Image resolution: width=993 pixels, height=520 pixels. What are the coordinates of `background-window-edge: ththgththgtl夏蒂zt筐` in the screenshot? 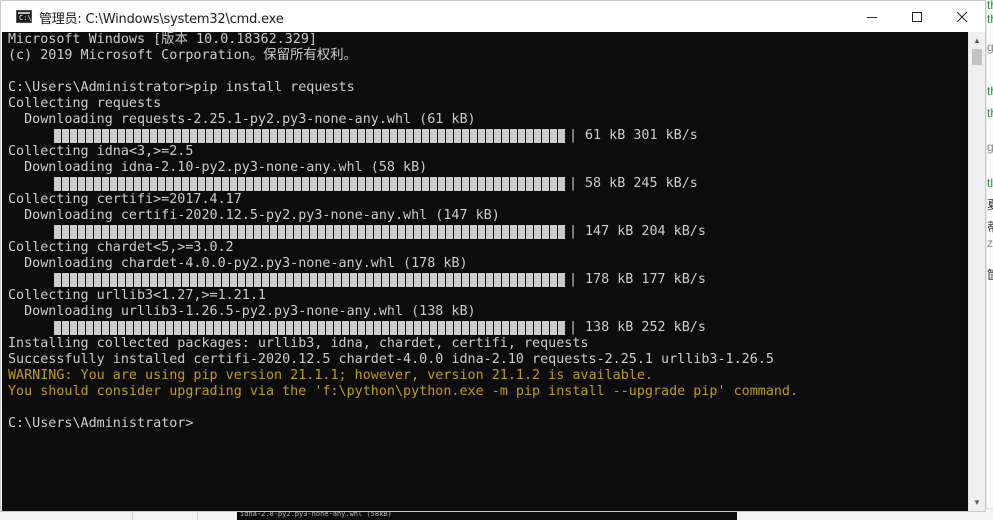 It's located at (989, 259).